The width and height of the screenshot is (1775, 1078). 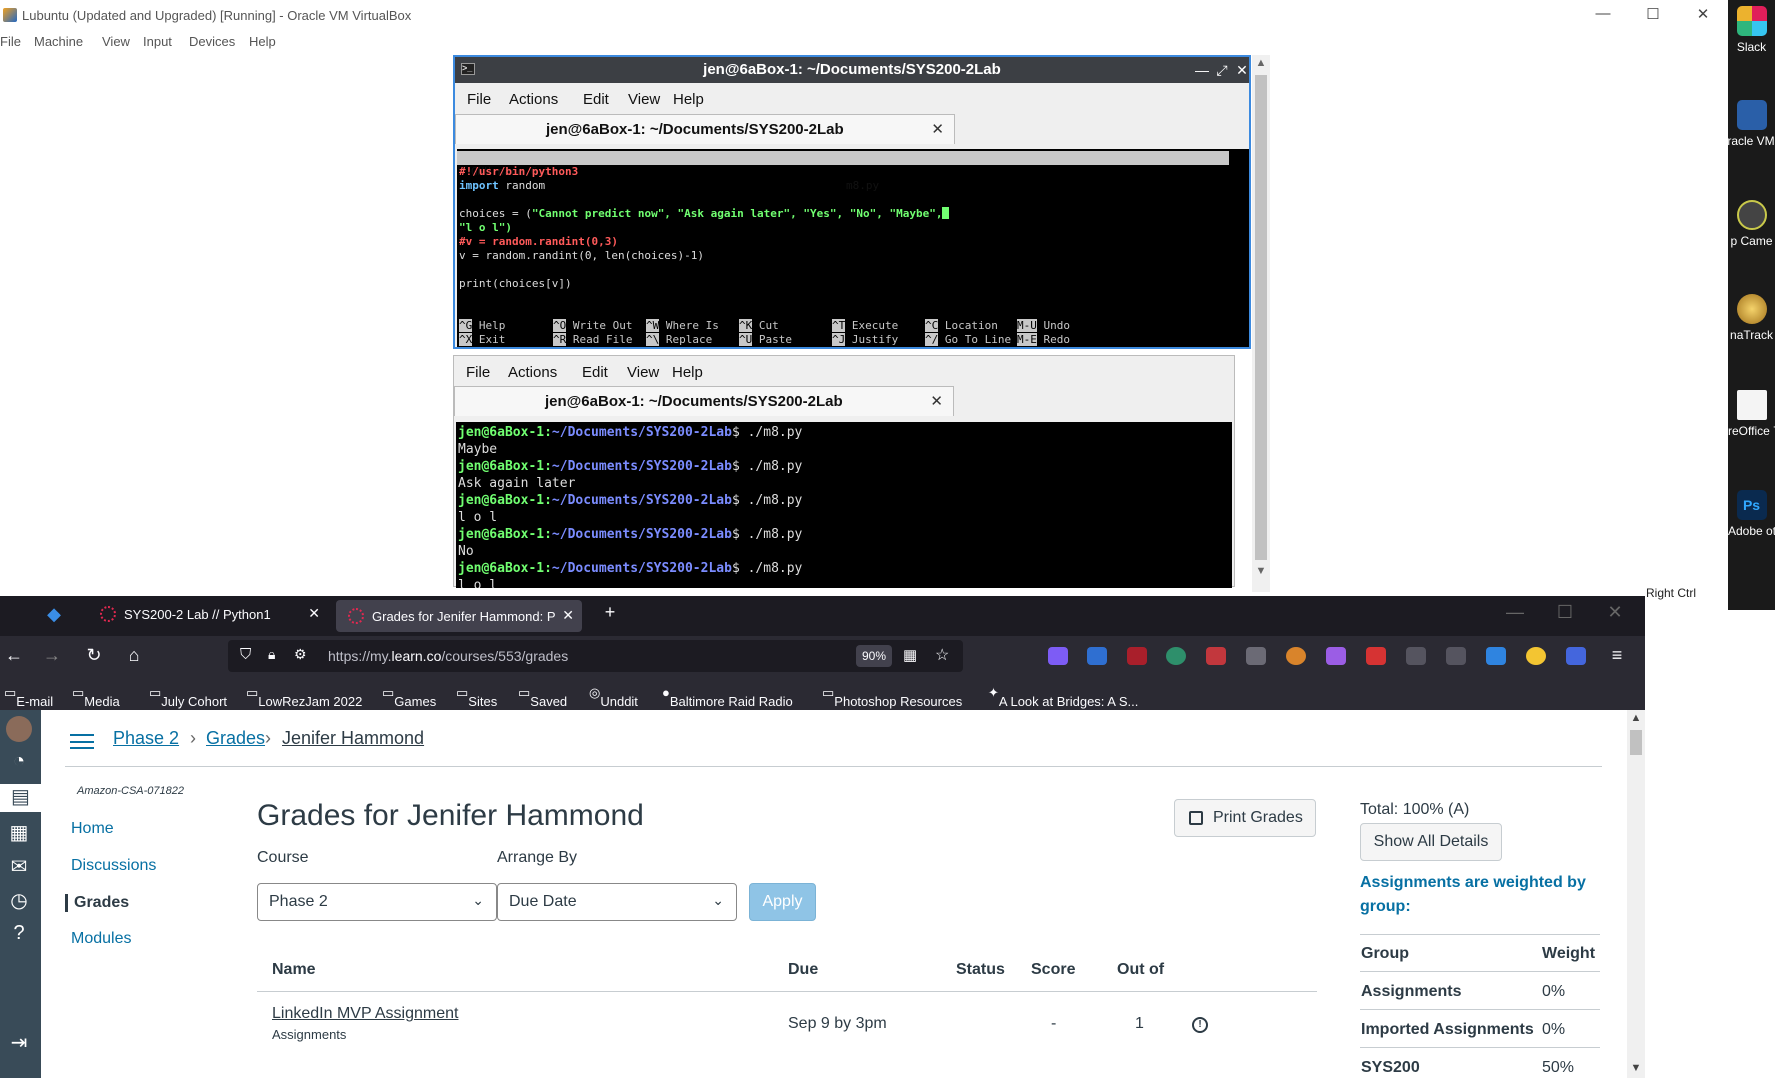 What do you see at coordinates (1751, 318) in the screenshot?
I see `desktop-icon-track: naTrack` at bounding box center [1751, 318].